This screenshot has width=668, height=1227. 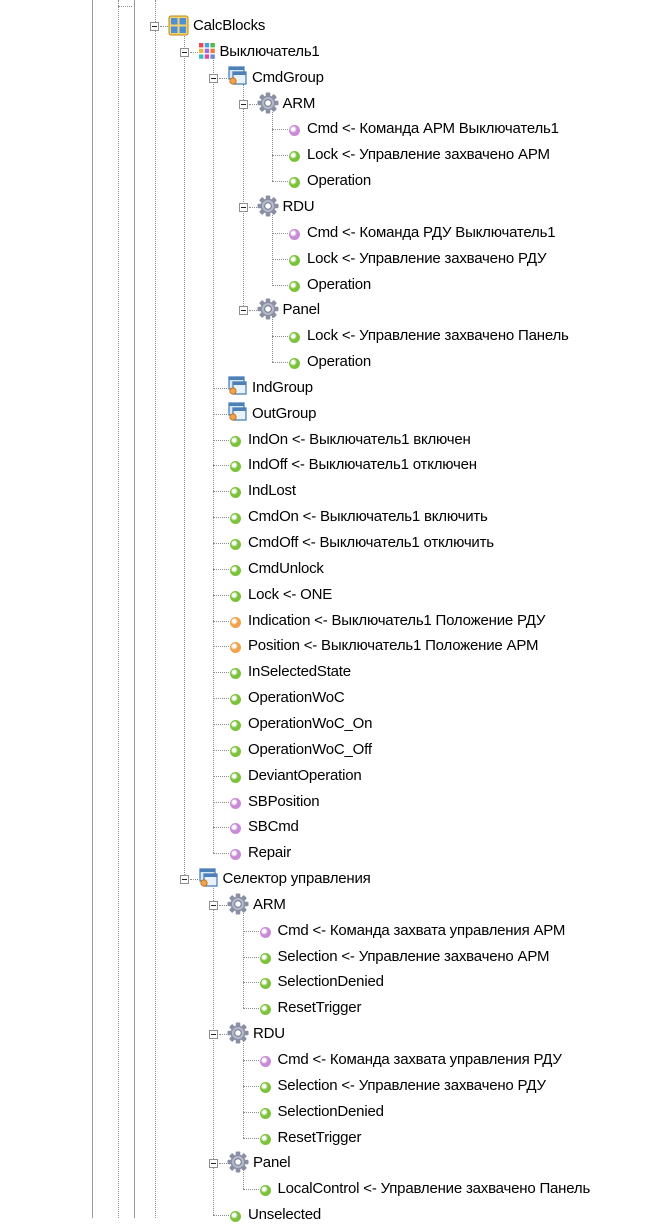 What do you see at coordinates (310, 723) in the screenshot?
I see `tree-node-label: OperationWoC_On` at bounding box center [310, 723].